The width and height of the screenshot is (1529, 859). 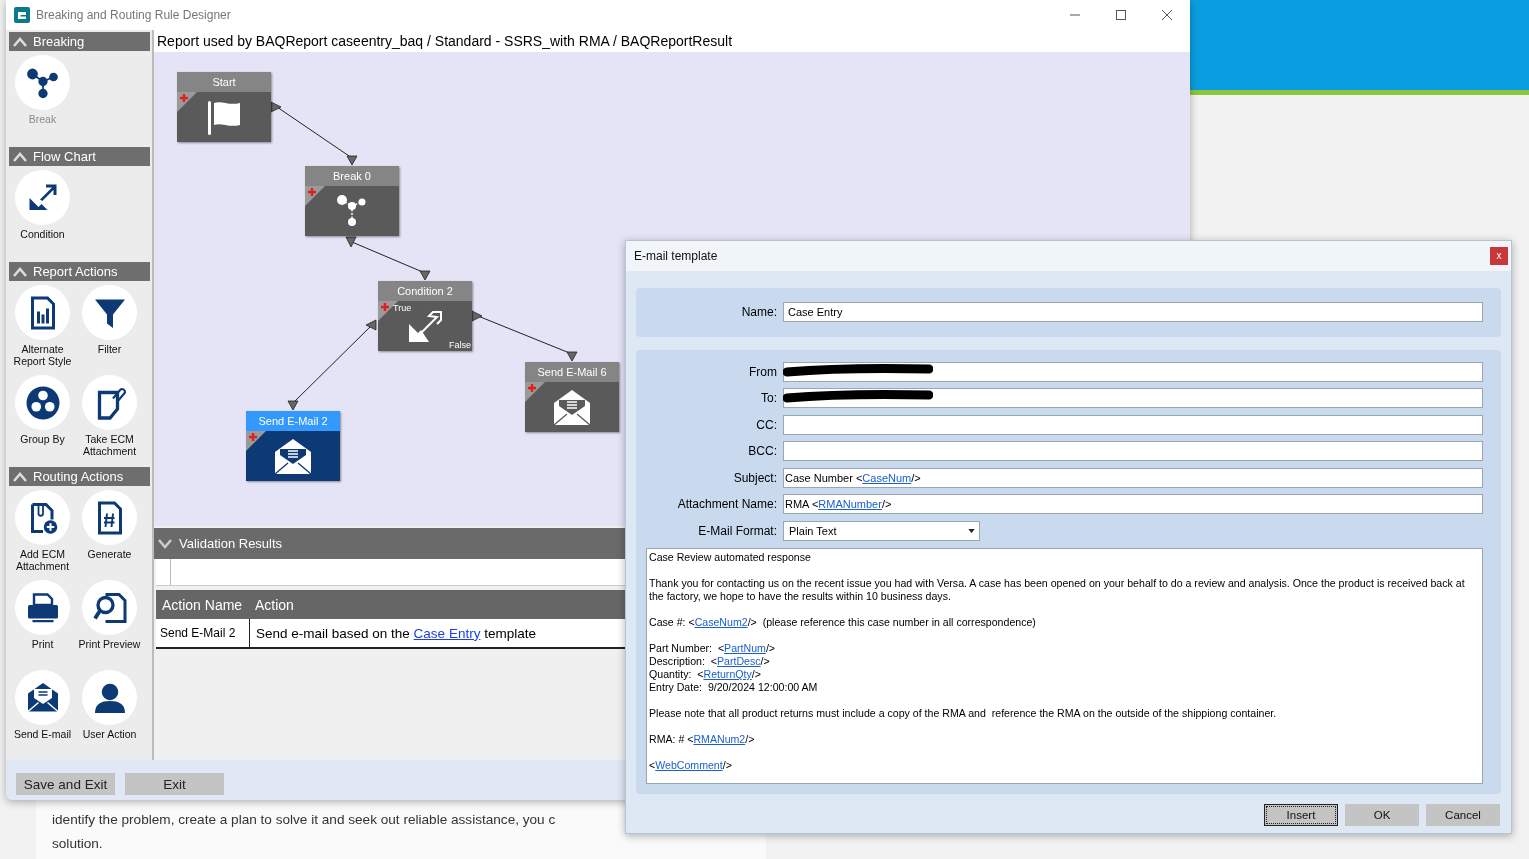 I want to click on background-text: identify the problem, create a plan to solve it and seek out reliable assistance, you c, so click(x=304, y=820).